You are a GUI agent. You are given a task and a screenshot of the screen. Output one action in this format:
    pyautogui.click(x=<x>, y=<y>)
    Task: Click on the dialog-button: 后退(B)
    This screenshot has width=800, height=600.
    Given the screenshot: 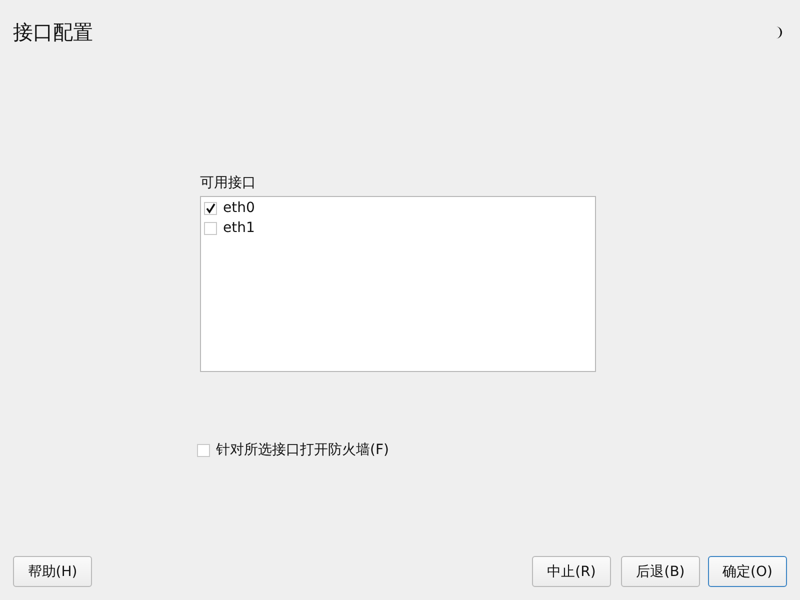 What is the action you would take?
    pyautogui.click(x=660, y=571)
    